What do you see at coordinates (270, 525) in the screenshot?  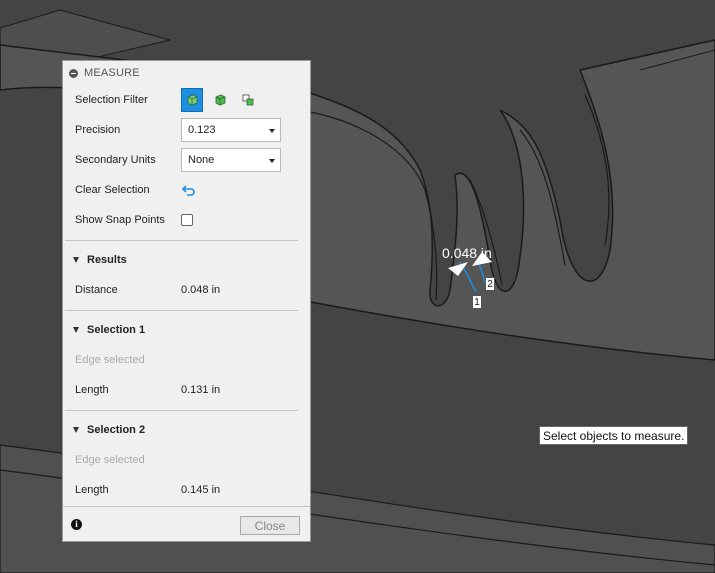 I see `close-button: Close` at bounding box center [270, 525].